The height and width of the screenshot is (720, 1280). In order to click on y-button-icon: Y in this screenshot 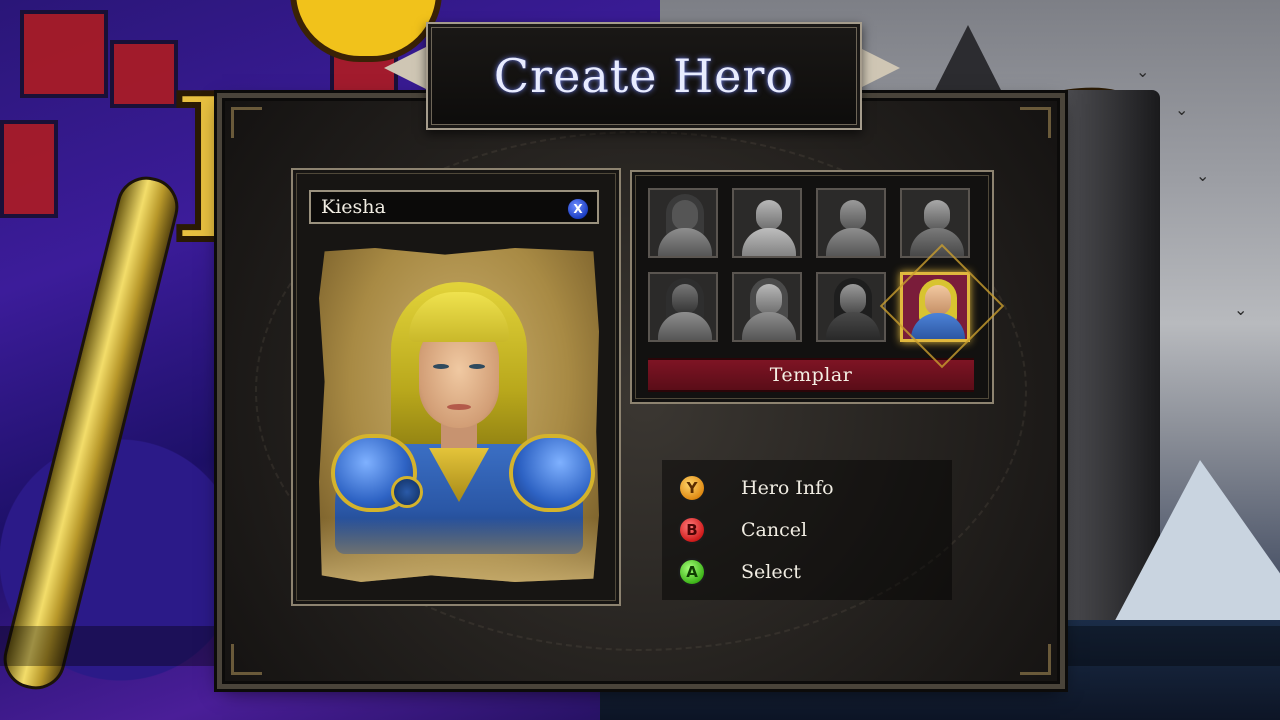, I will do `click(692, 488)`.